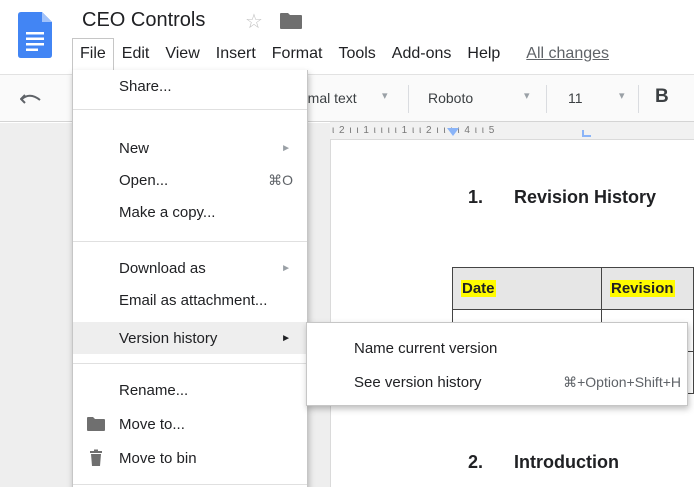 This screenshot has height=487, width=694. Describe the element at coordinates (330, 98) in the screenshot. I see `paragraph-style-select: rmal text` at that location.